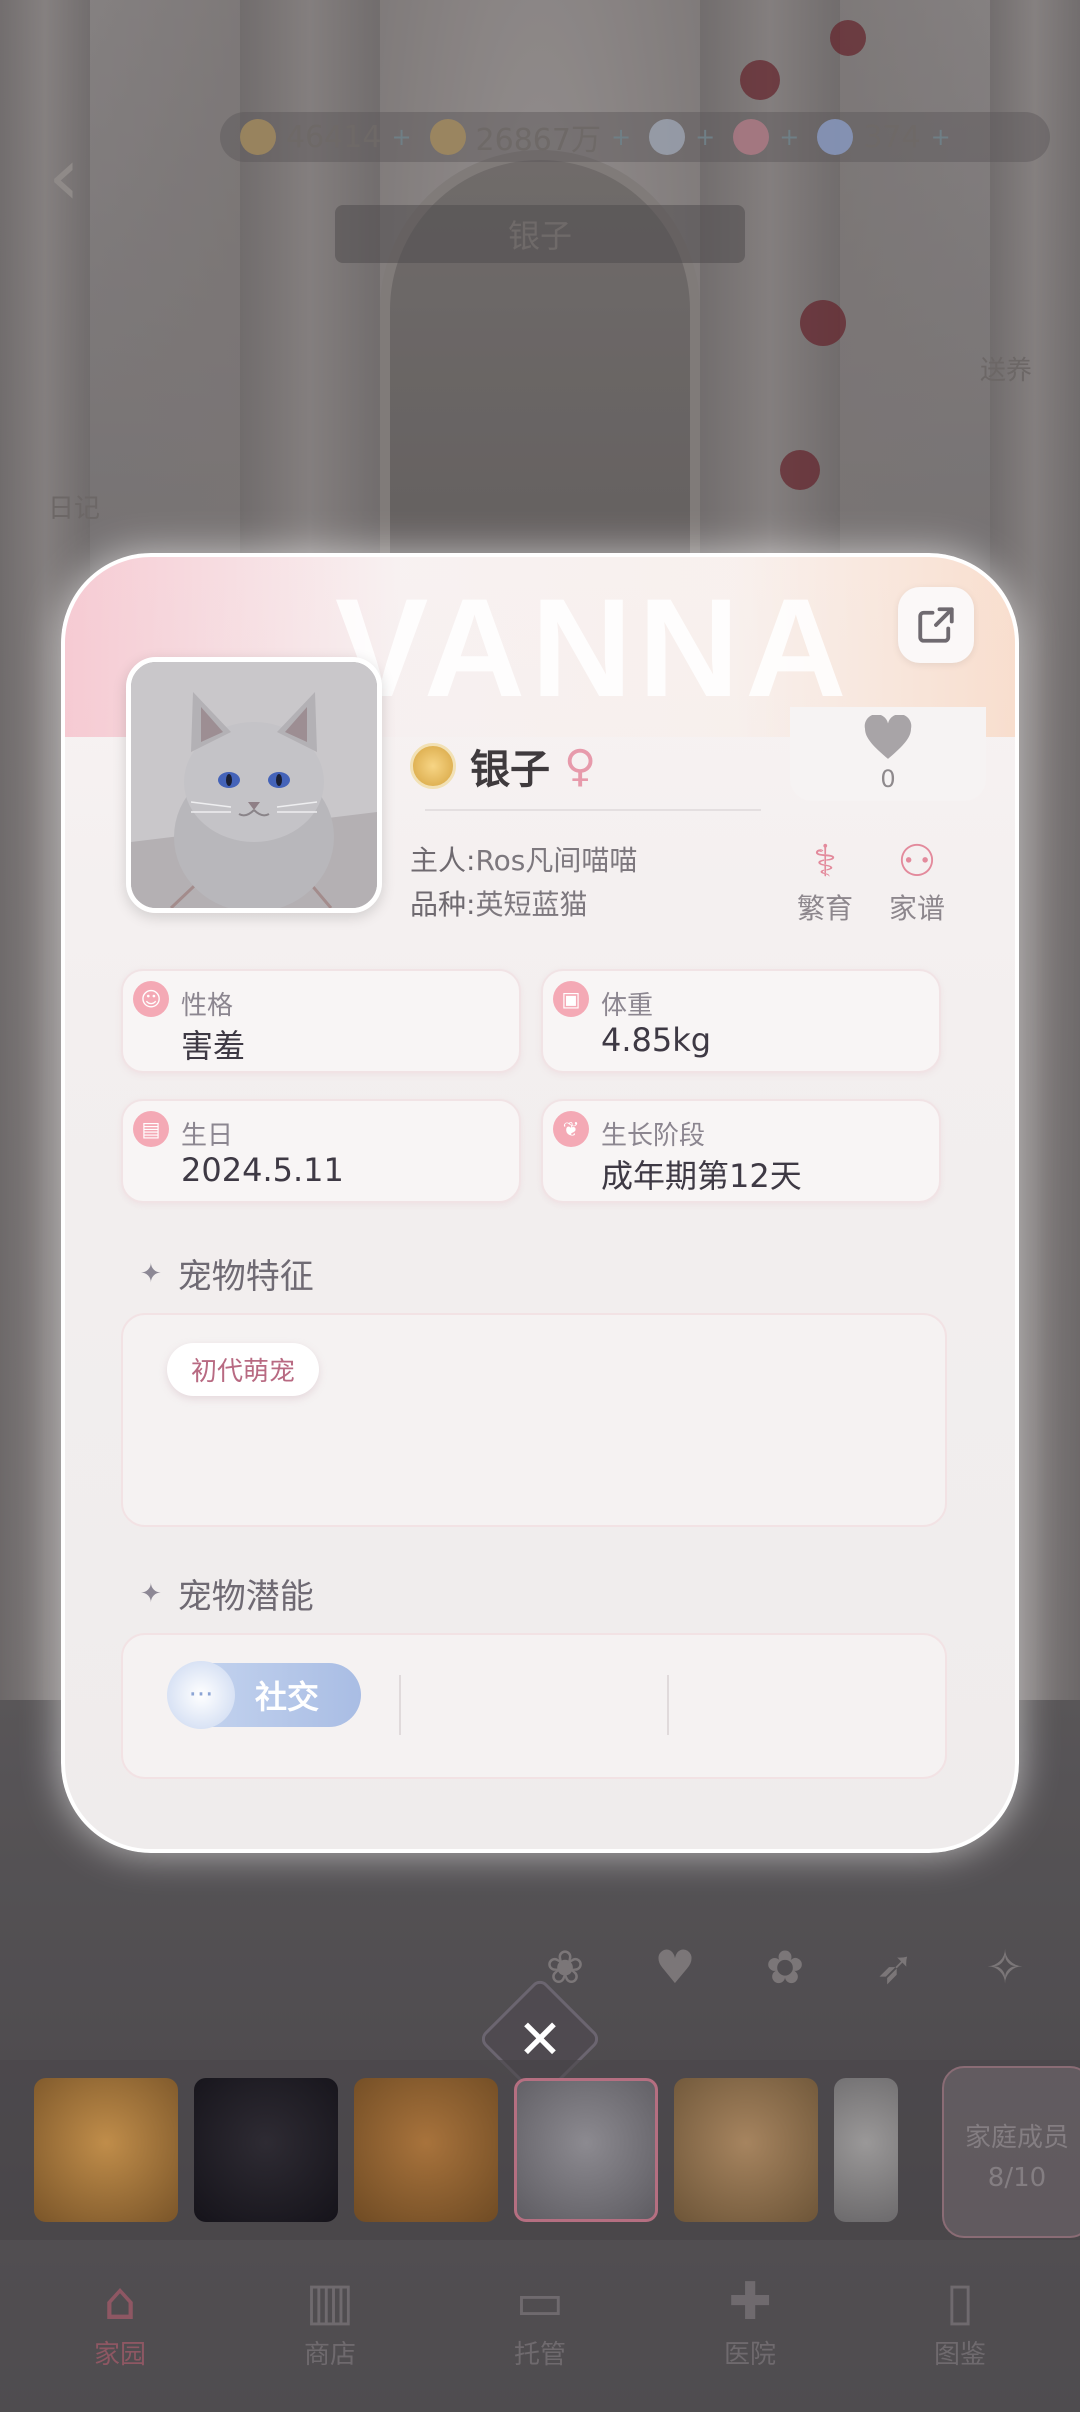 This screenshot has height=2412, width=1080. I want to click on family-members-count: 8/10, so click(1017, 2178).